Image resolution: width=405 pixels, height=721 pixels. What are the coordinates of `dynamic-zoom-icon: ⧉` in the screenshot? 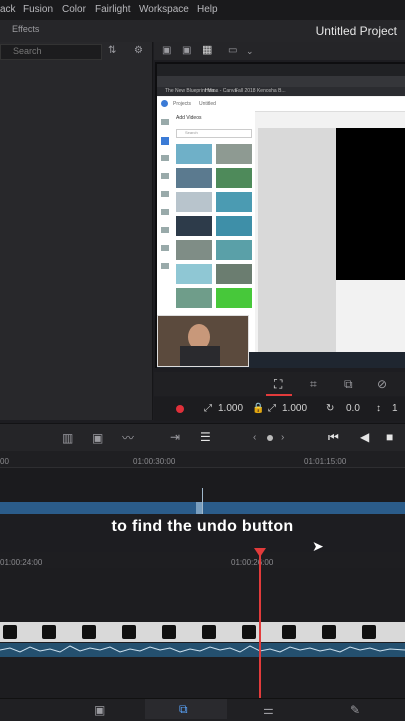 It's located at (348, 384).